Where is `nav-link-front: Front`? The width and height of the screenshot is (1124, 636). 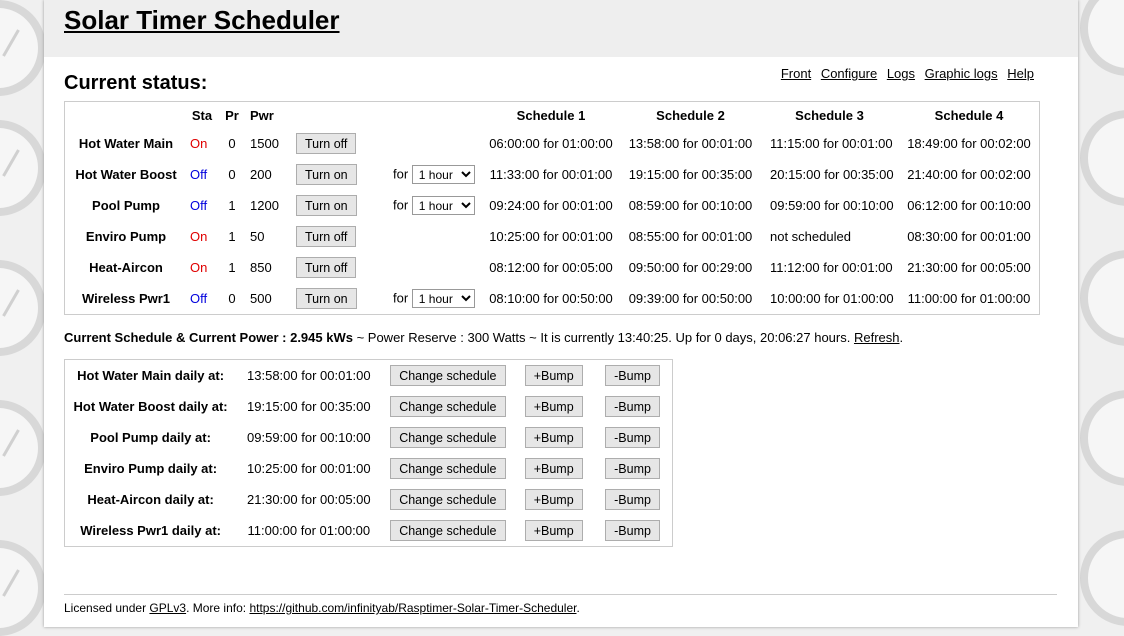 nav-link-front: Front is located at coordinates (796, 73).